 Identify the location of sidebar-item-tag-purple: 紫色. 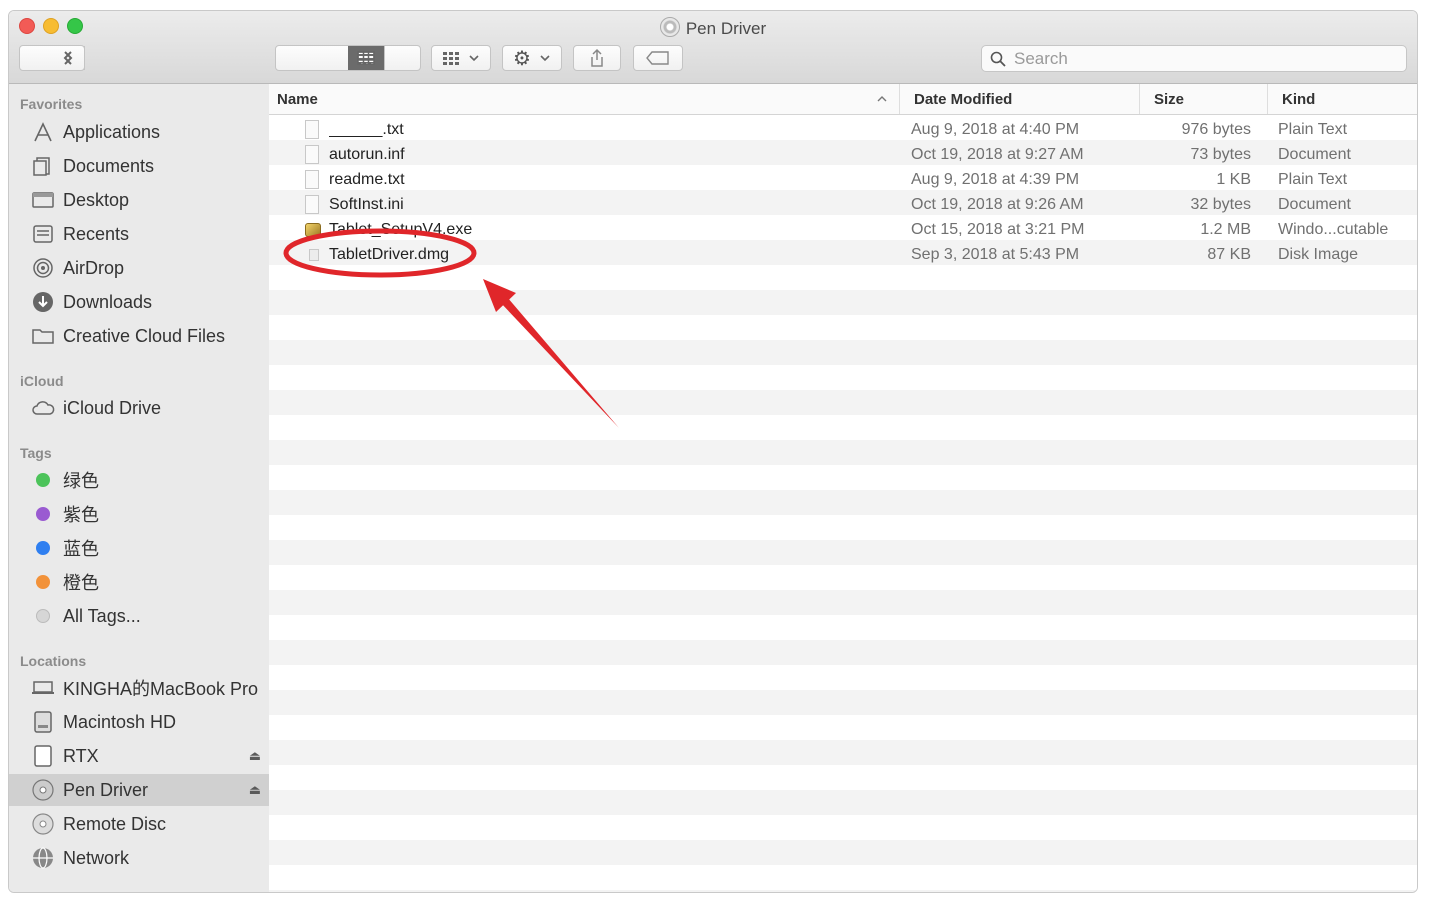
(139, 514).